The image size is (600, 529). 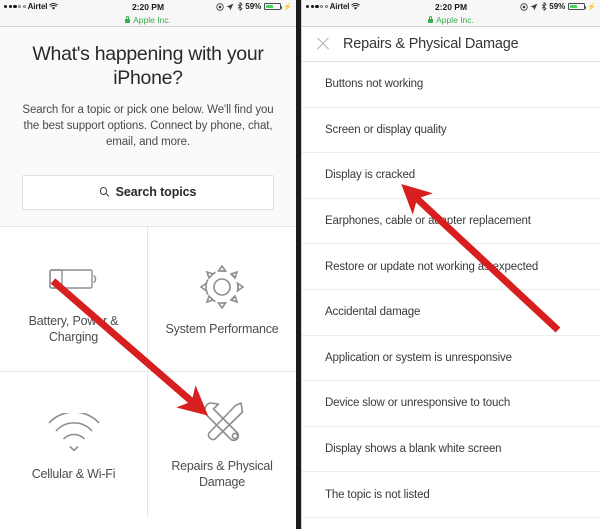 What do you see at coordinates (373, 312) in the screenshot?
I see `list-item-label: Accidental damage` at bounding box center [373, 312].